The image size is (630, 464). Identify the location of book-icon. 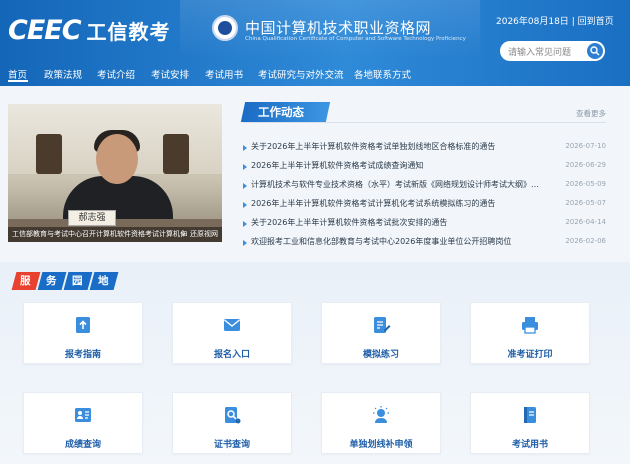
(530, 415).